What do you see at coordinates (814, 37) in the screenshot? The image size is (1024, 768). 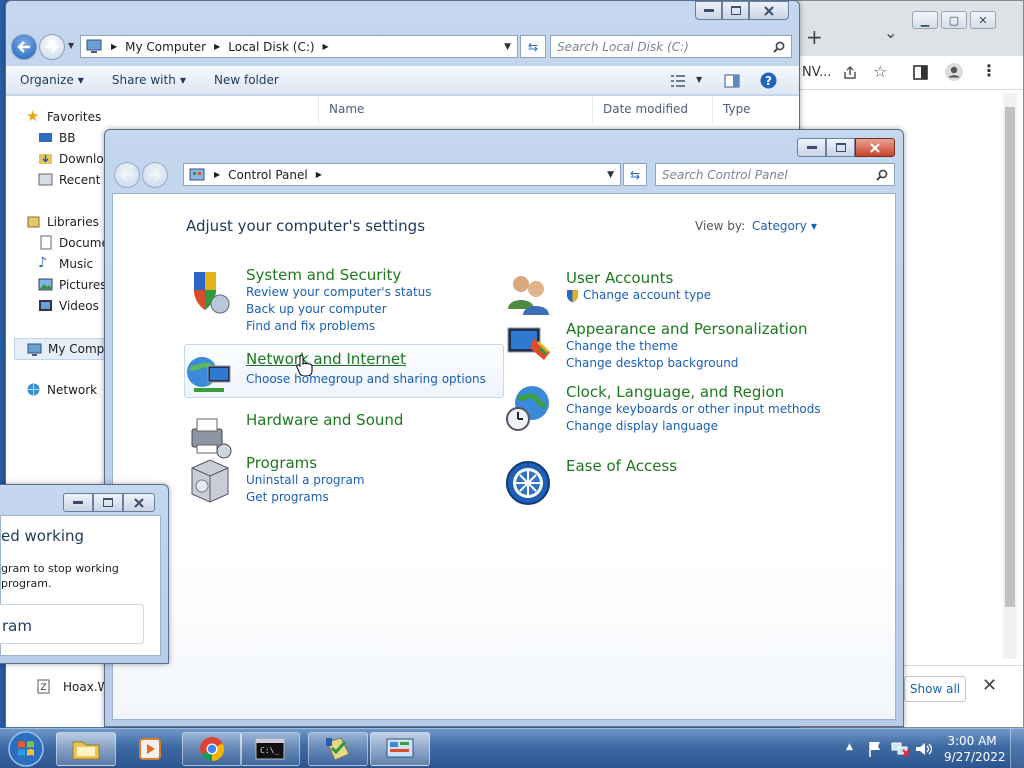 I see `new-tab-button: +` at bounding box center [814, 37].